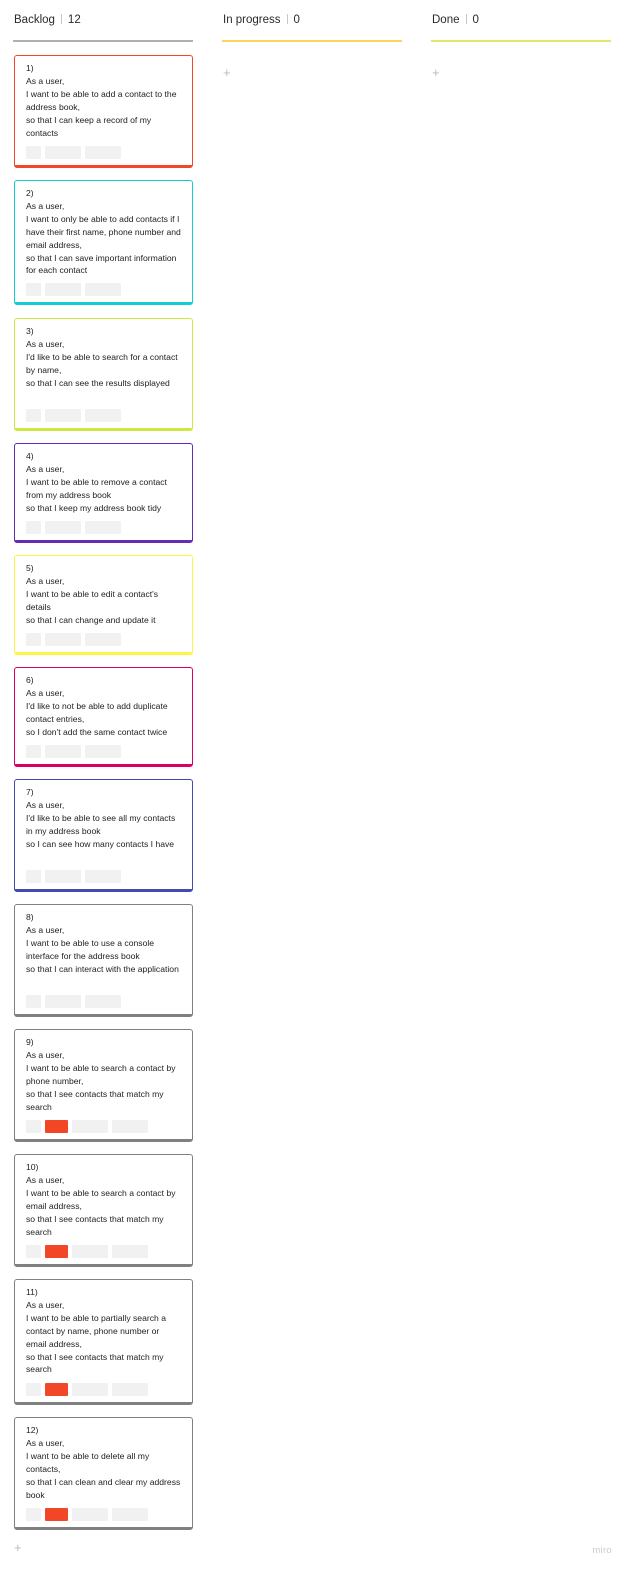 The width and height of the screenshot is (631, 1582). I want to click on column-header-backlog: Backlog 12, so click(103, 26).